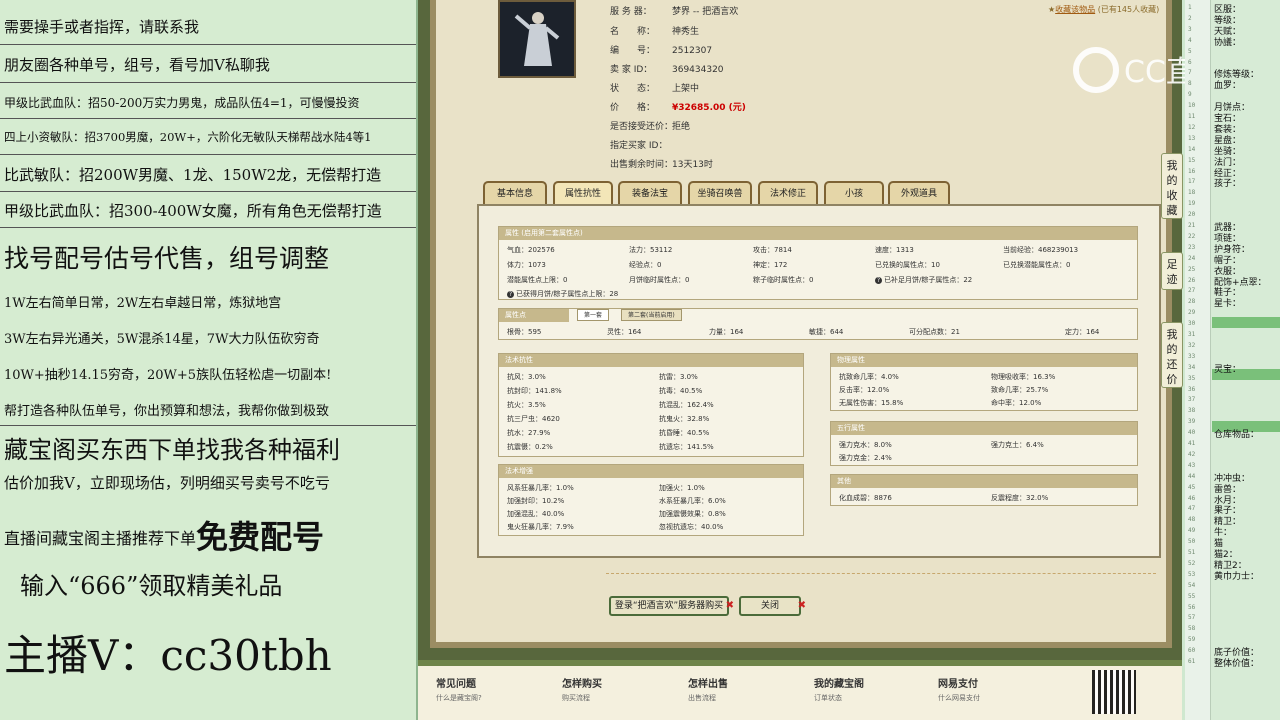  I want to click on attr-value: ? 已补足月饼/粽子属性点：22, so click(923, 280).